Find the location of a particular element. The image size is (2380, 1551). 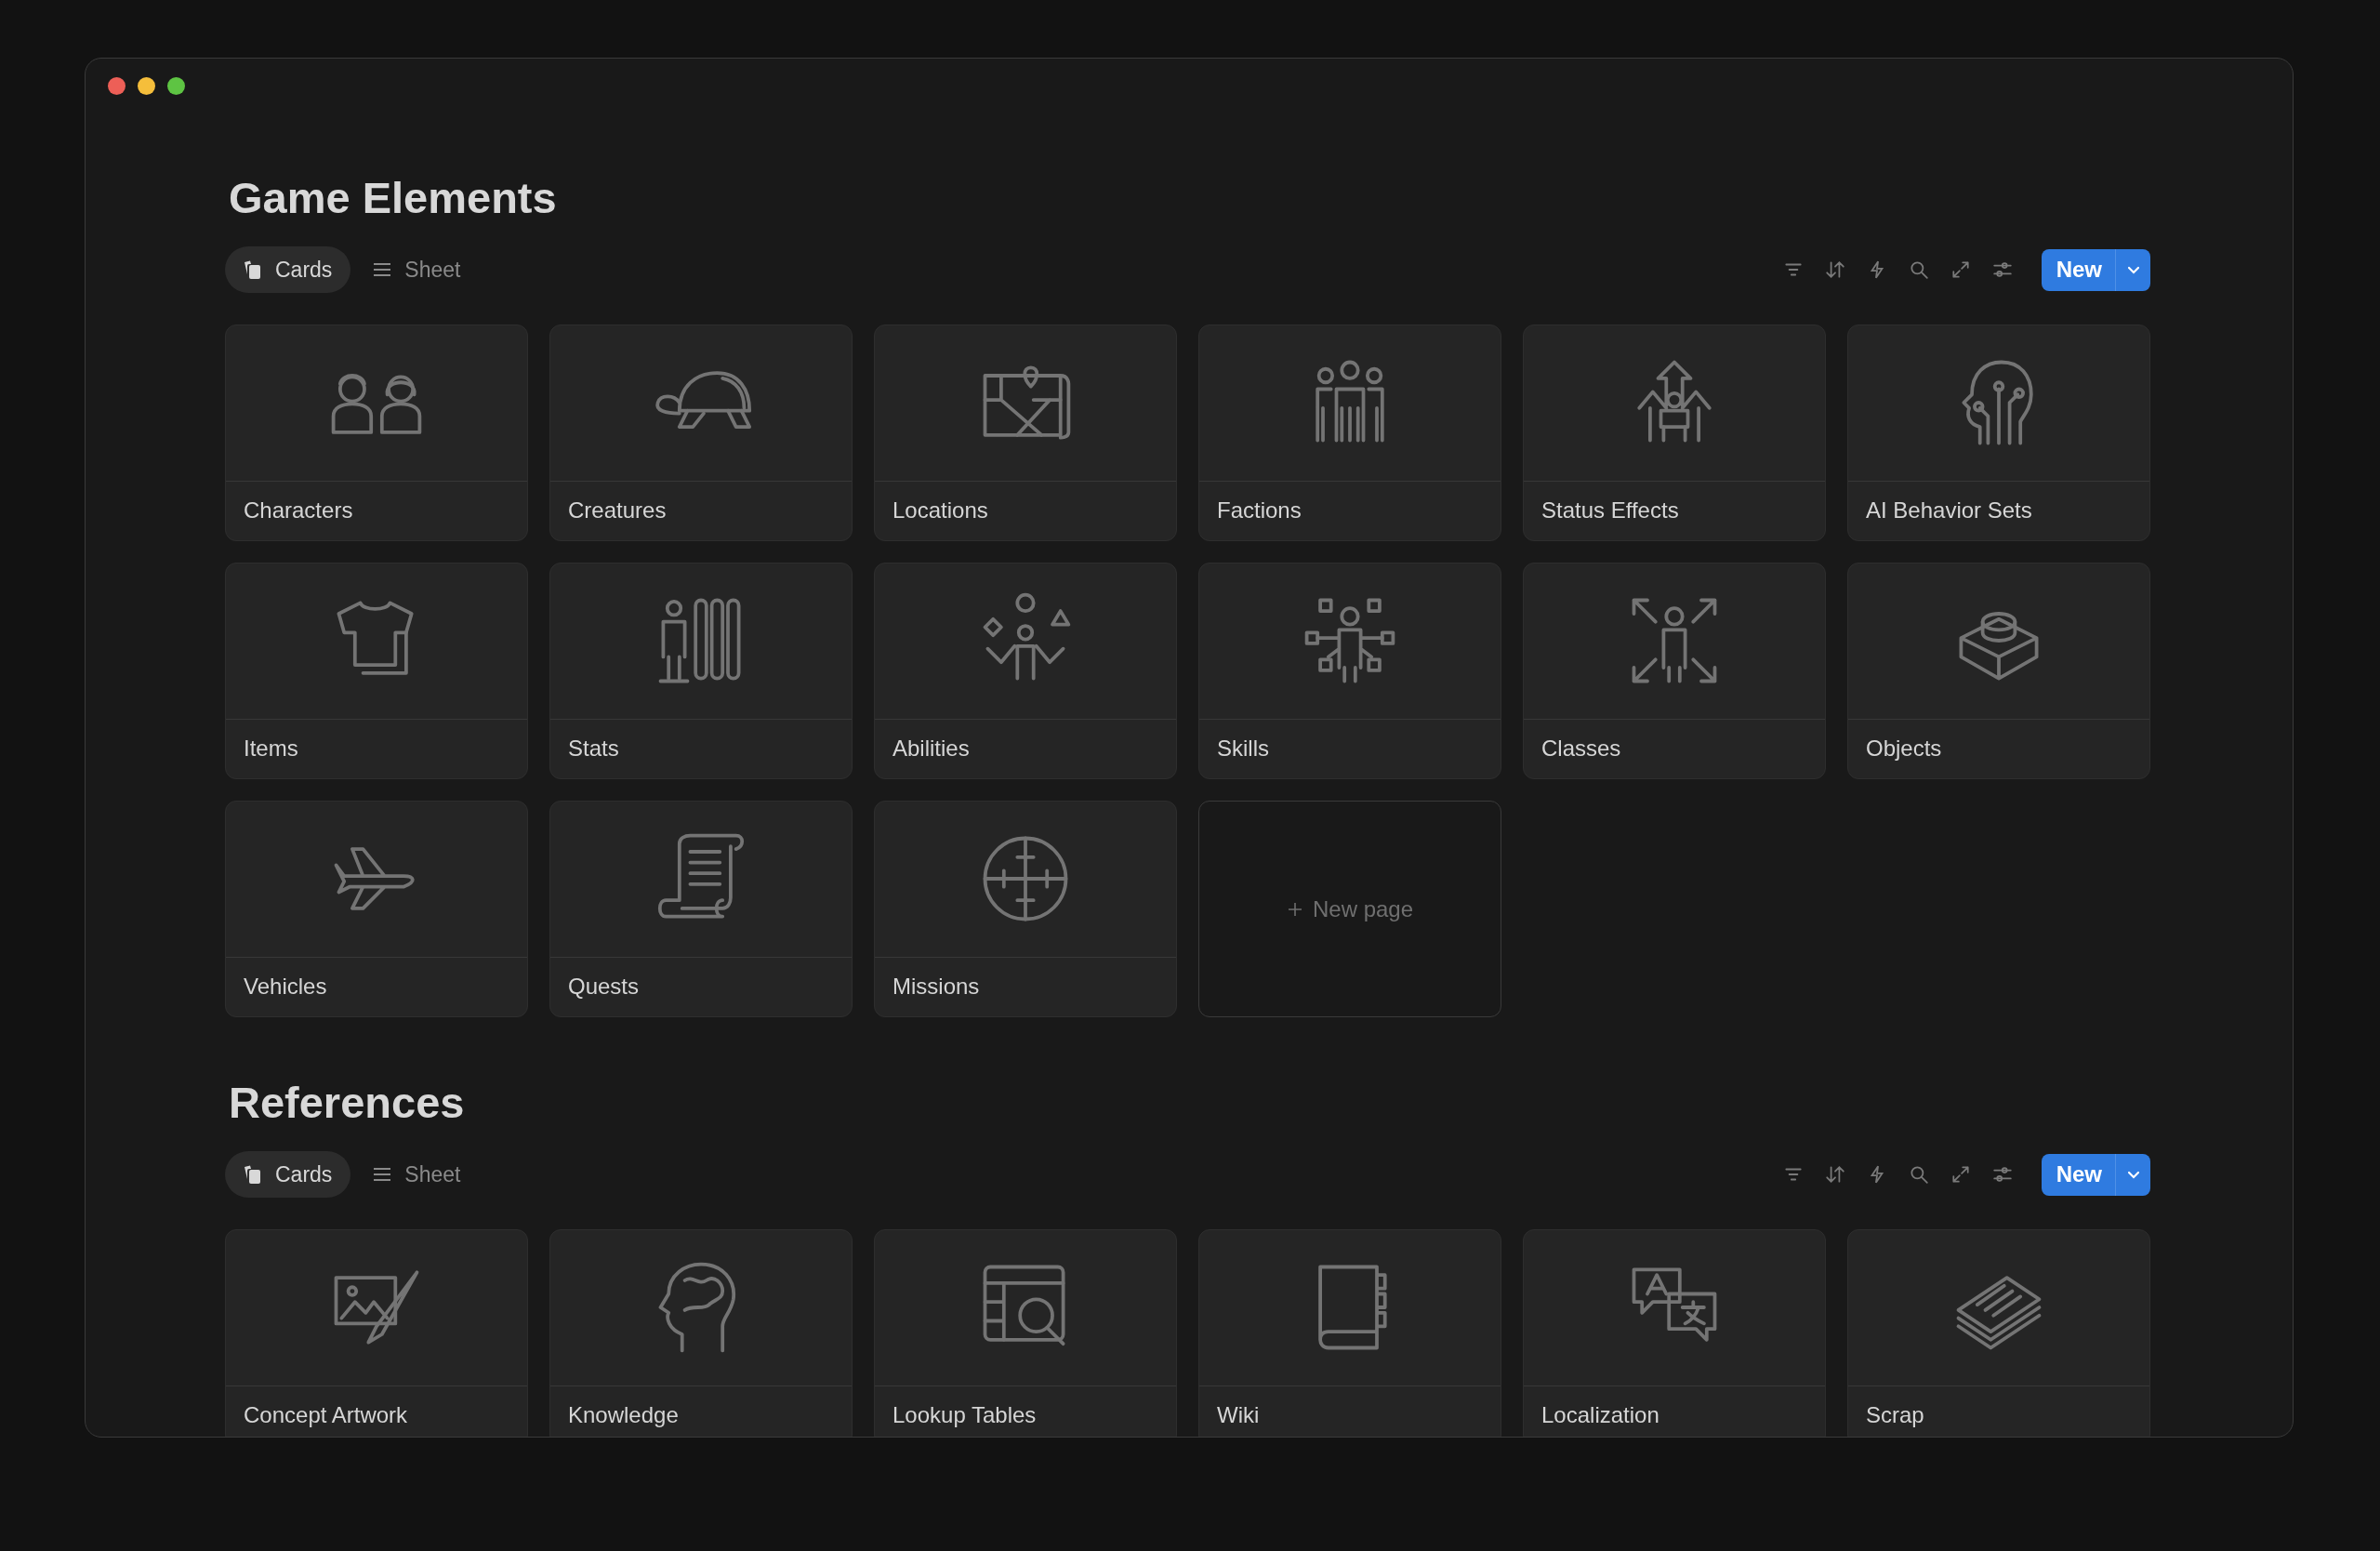

page-card: Localization is located at coordinates (1674, 1333).